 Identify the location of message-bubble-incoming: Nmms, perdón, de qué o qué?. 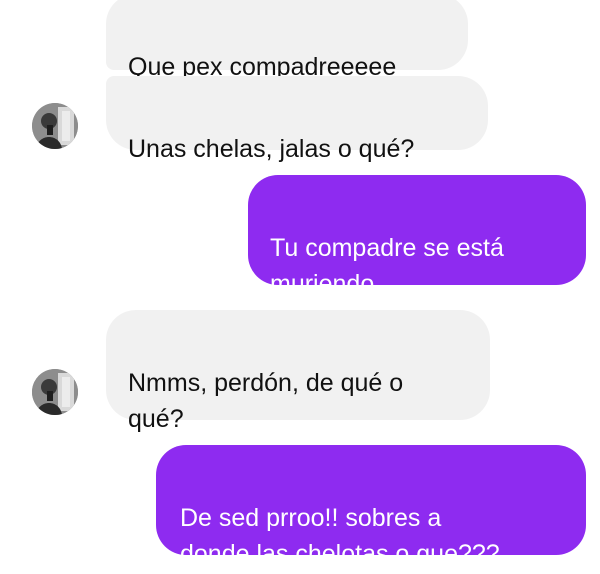
(298, 371).